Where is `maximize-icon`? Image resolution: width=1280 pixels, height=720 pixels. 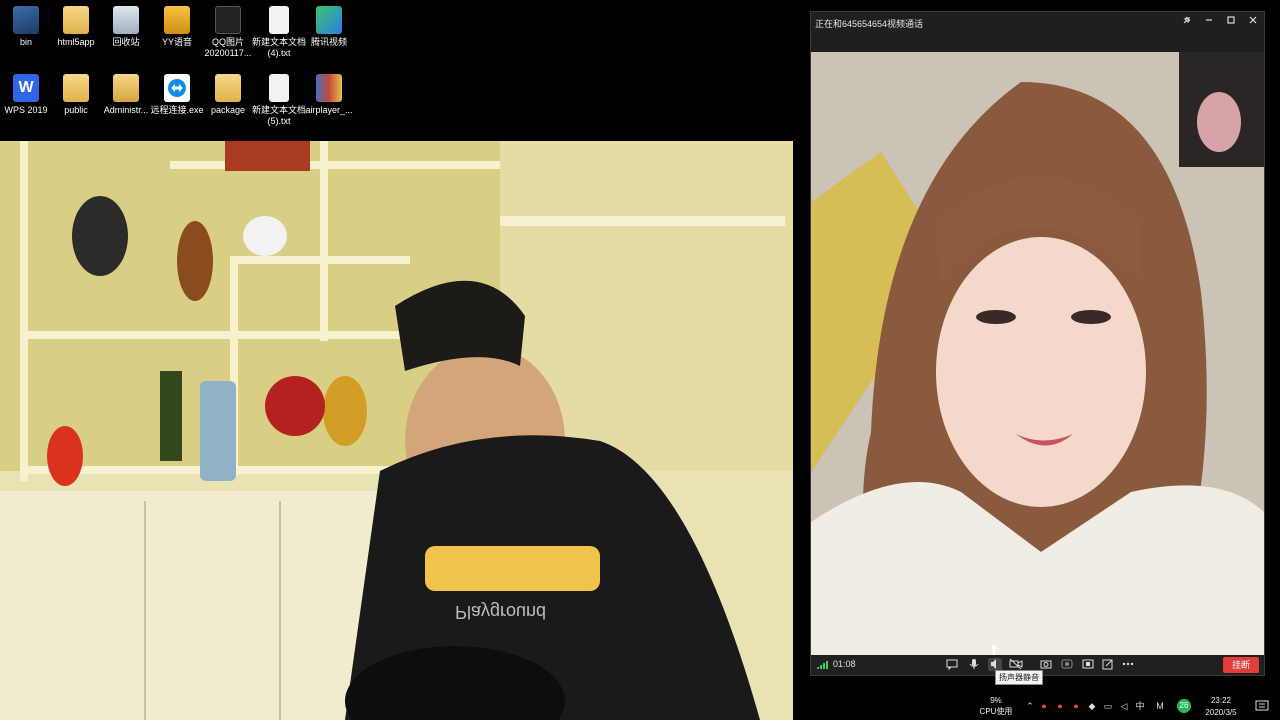
maximize-icon is located at coordinates (1231, 22).